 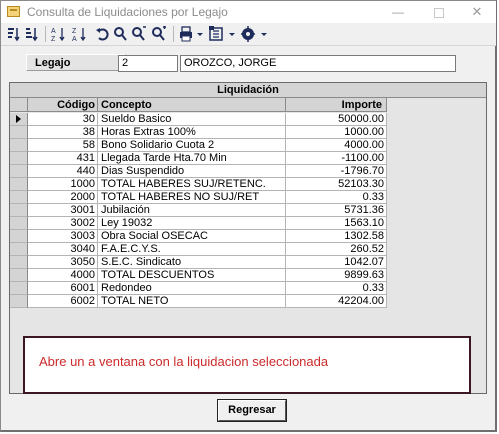 I want to click on table-row: 2000 TOTAL HABERES NO SUJ/RET 0.33, so click(x=198, y=197).